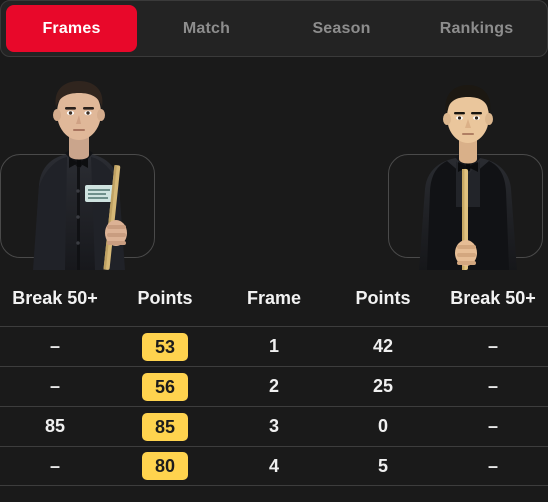  What do you see at coordinates (383, 386) in the screenshot?
I see `cell-points-right: 25` at bounding box center [383, 386].